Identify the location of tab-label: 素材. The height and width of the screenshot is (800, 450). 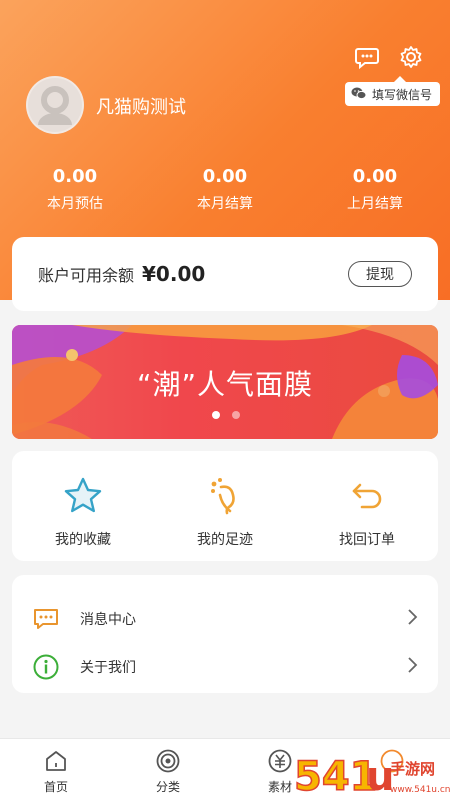
(279, 787).